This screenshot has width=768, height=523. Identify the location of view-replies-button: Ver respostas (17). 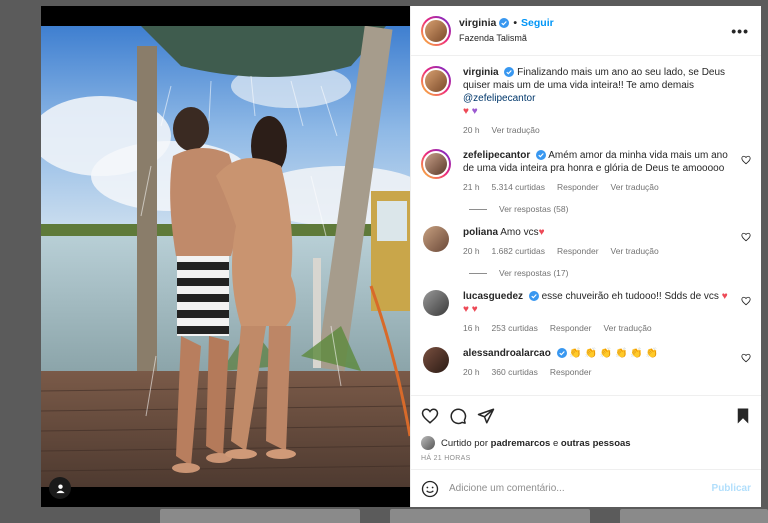
(610, 273).